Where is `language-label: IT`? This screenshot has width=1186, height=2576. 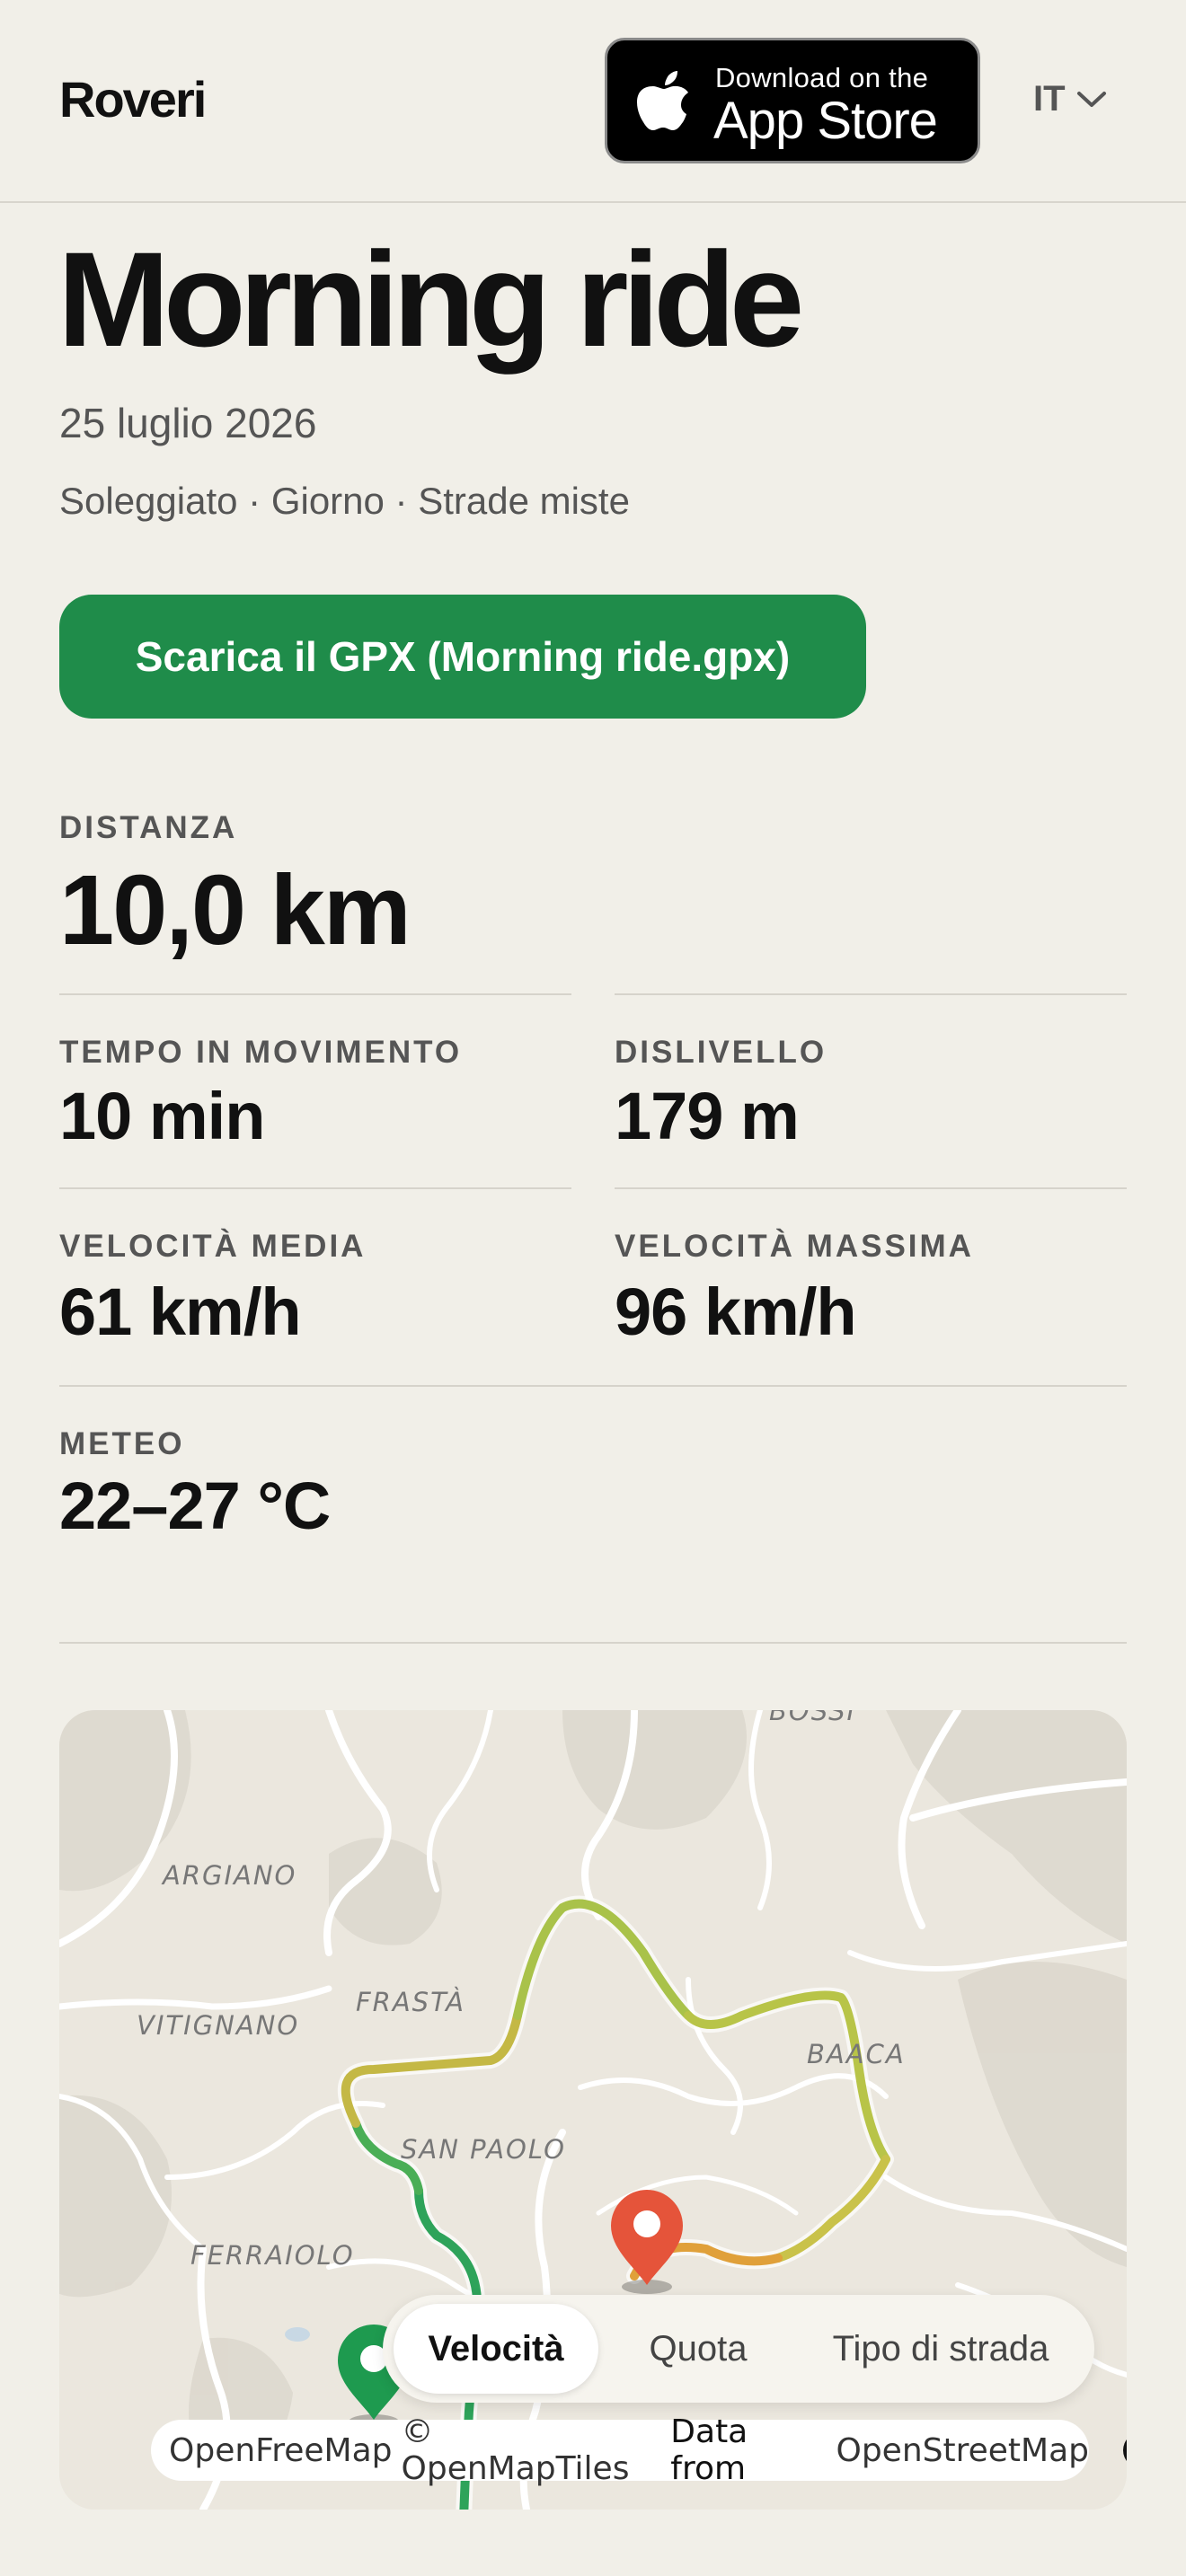 language-label: IT is located at coordinates (1049, 99).